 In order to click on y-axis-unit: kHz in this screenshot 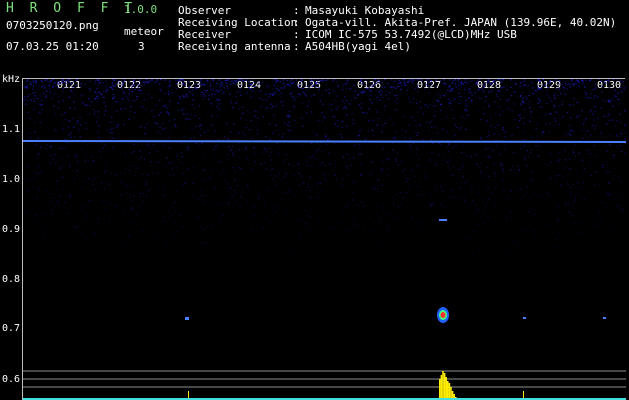, I will do `click(11, 79)`.